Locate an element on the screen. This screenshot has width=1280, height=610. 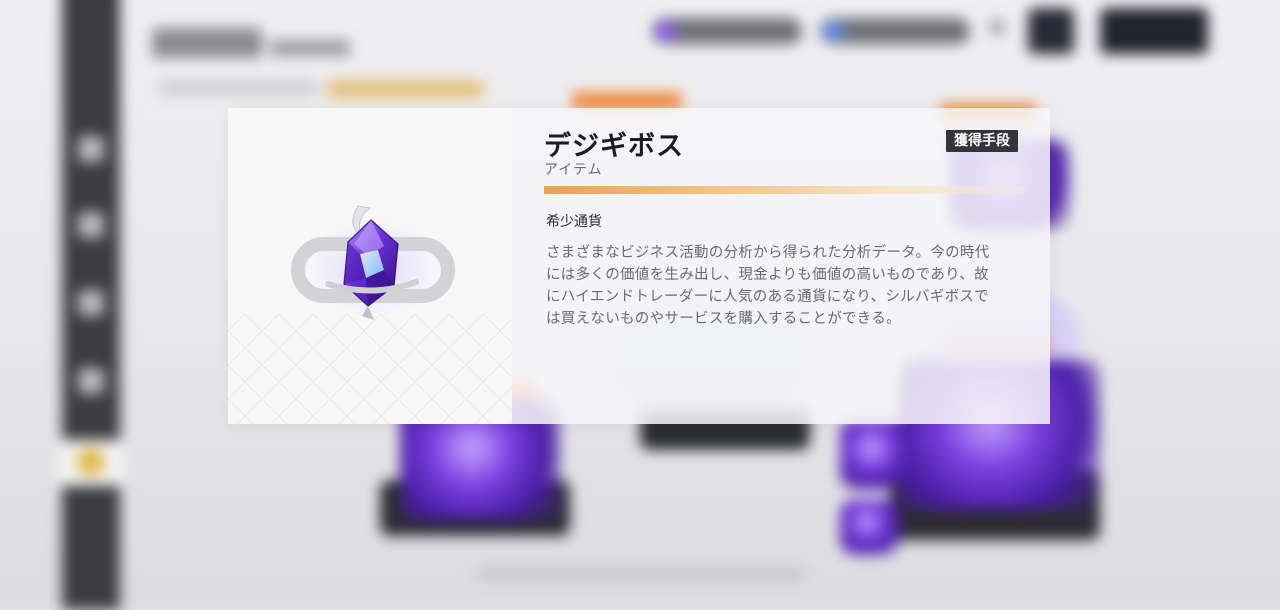
background-page-title is located at coordinates (207, 43).